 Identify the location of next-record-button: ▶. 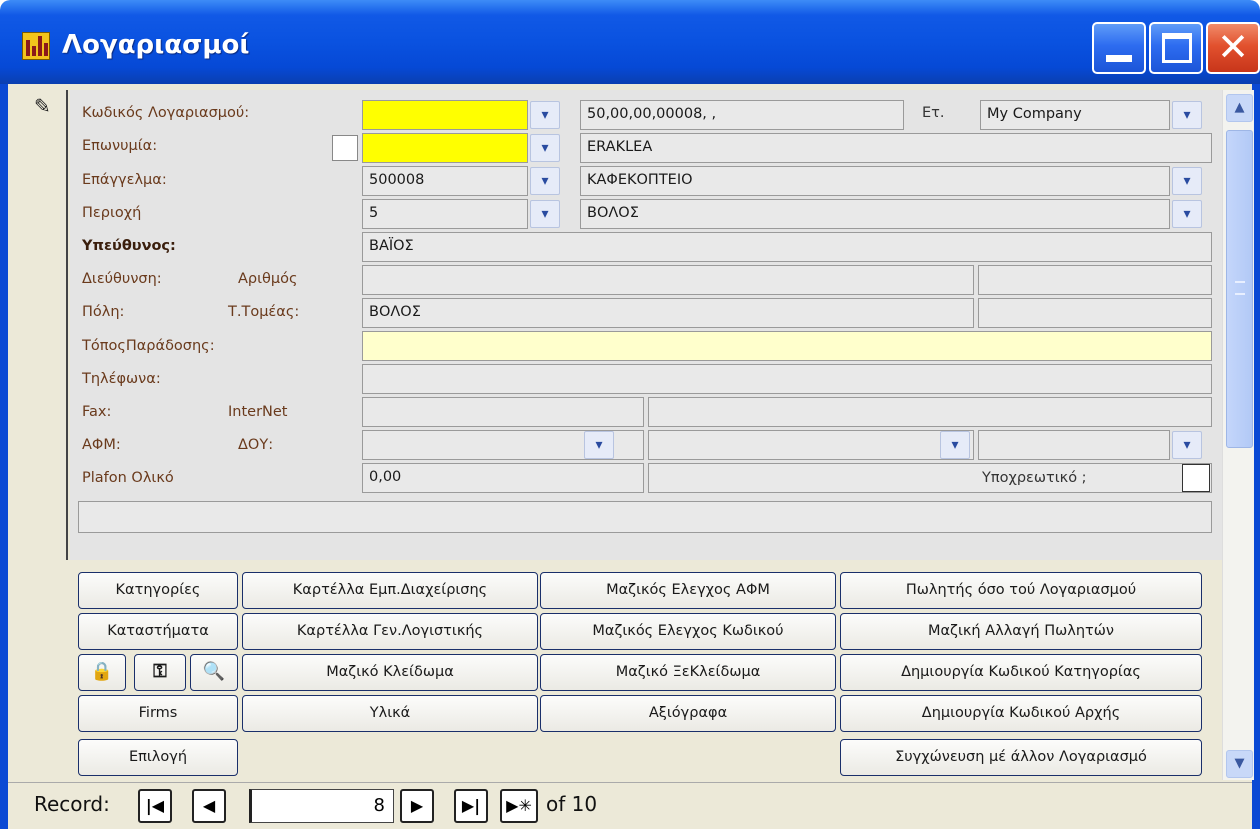
(417, 806).